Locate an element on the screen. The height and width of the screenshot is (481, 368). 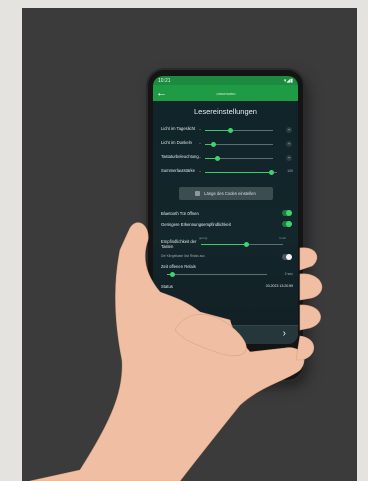
finger-3-shape is located at coordinates (310, 317).